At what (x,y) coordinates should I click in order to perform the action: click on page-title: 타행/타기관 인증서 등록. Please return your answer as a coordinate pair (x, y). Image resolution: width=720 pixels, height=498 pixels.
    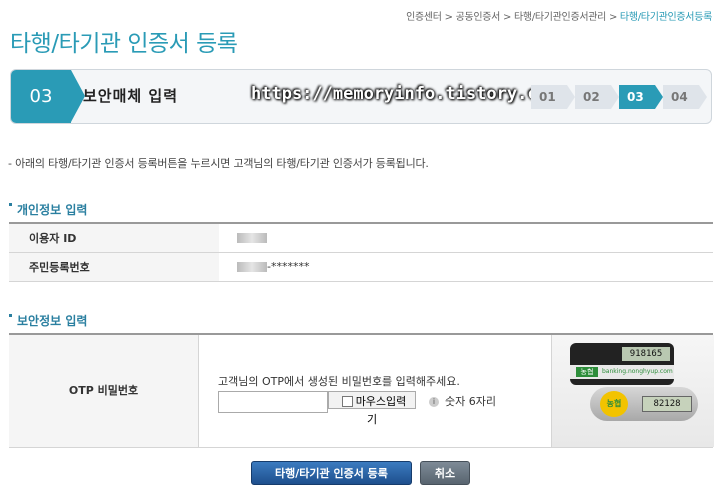
    Looking at the image, I should click on (124, 44).